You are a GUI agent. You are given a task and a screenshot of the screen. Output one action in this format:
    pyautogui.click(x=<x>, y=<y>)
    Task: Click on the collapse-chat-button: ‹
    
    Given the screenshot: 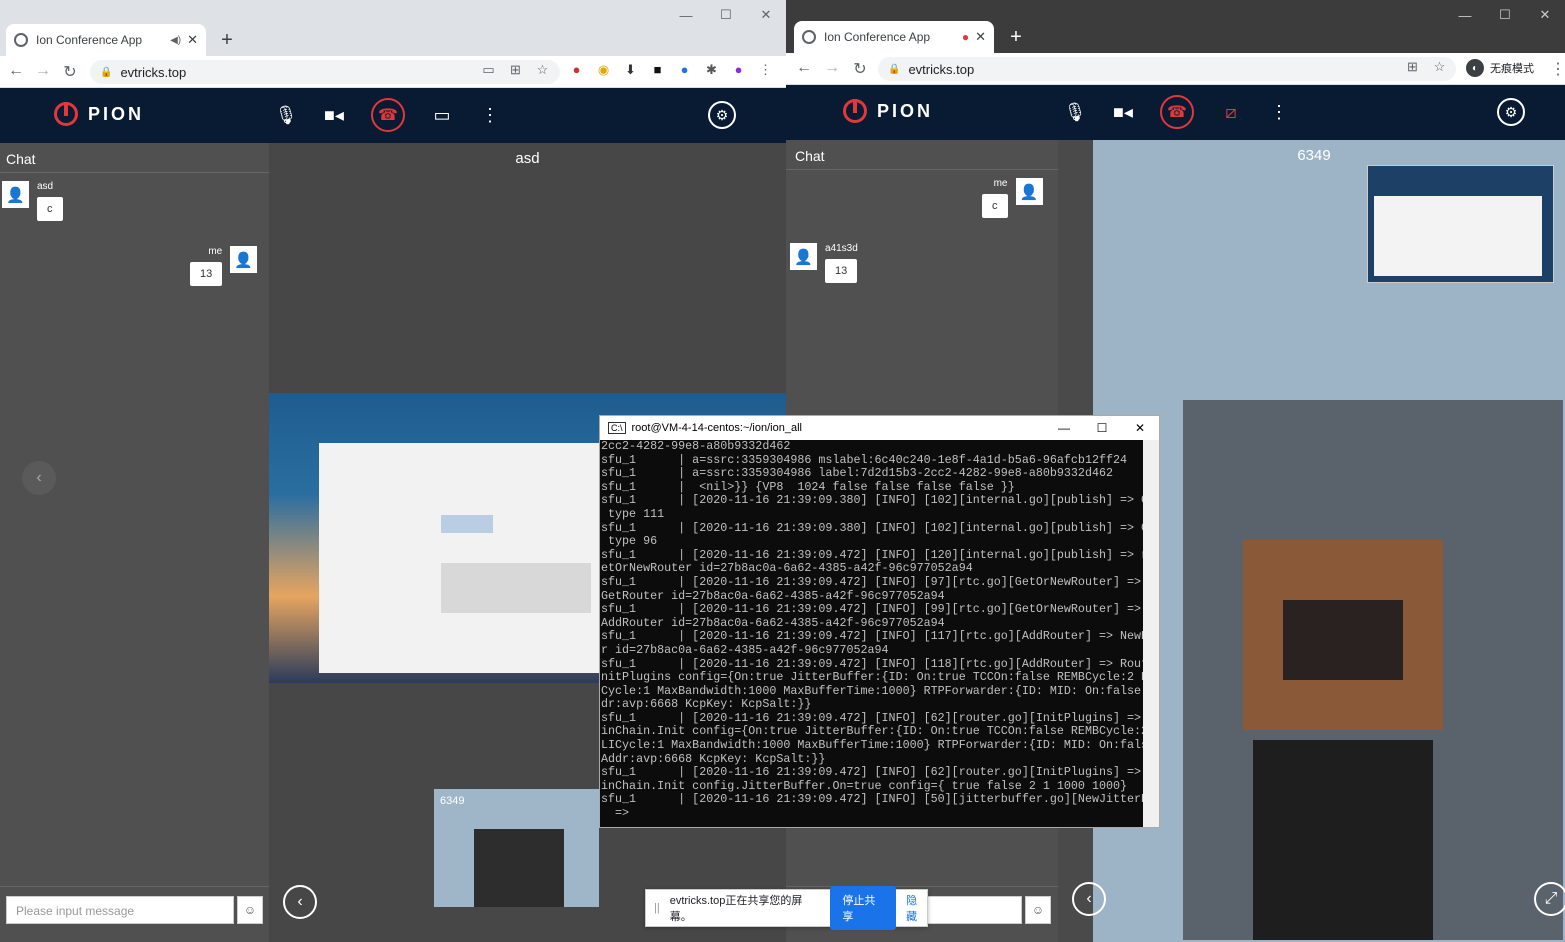 What is the action you would take?
    pyautogui.click(x=39, y=478)
    